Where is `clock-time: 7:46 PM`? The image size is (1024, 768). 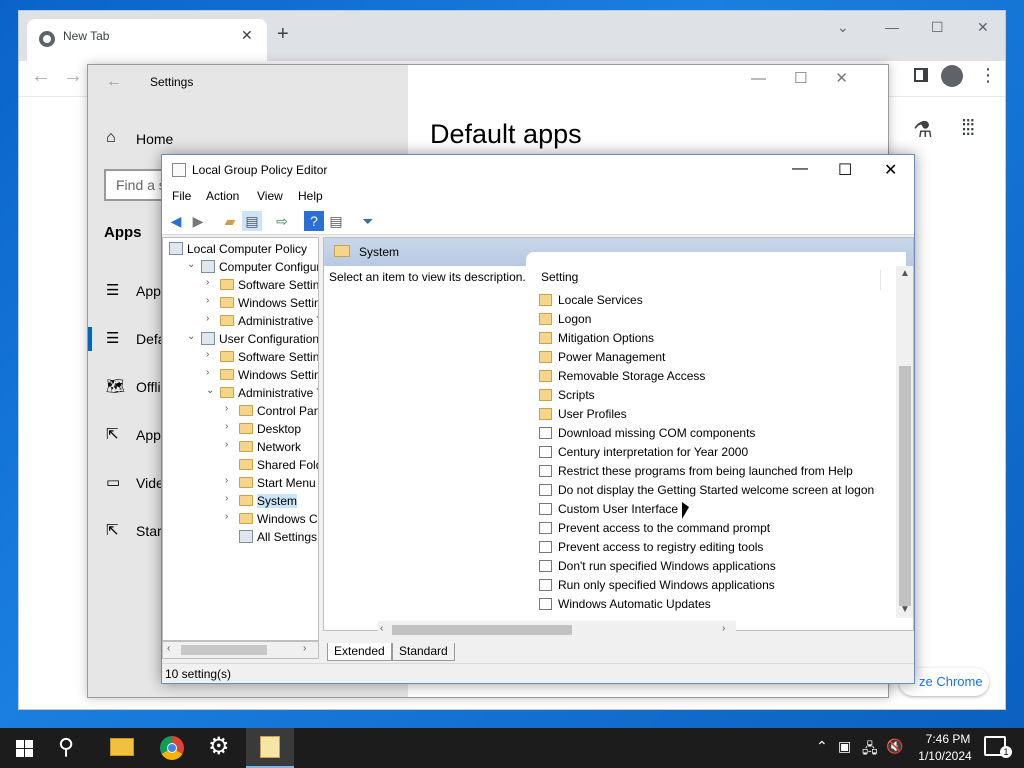
clock-time: 7:46 PM is located at coordinates (948, 739).